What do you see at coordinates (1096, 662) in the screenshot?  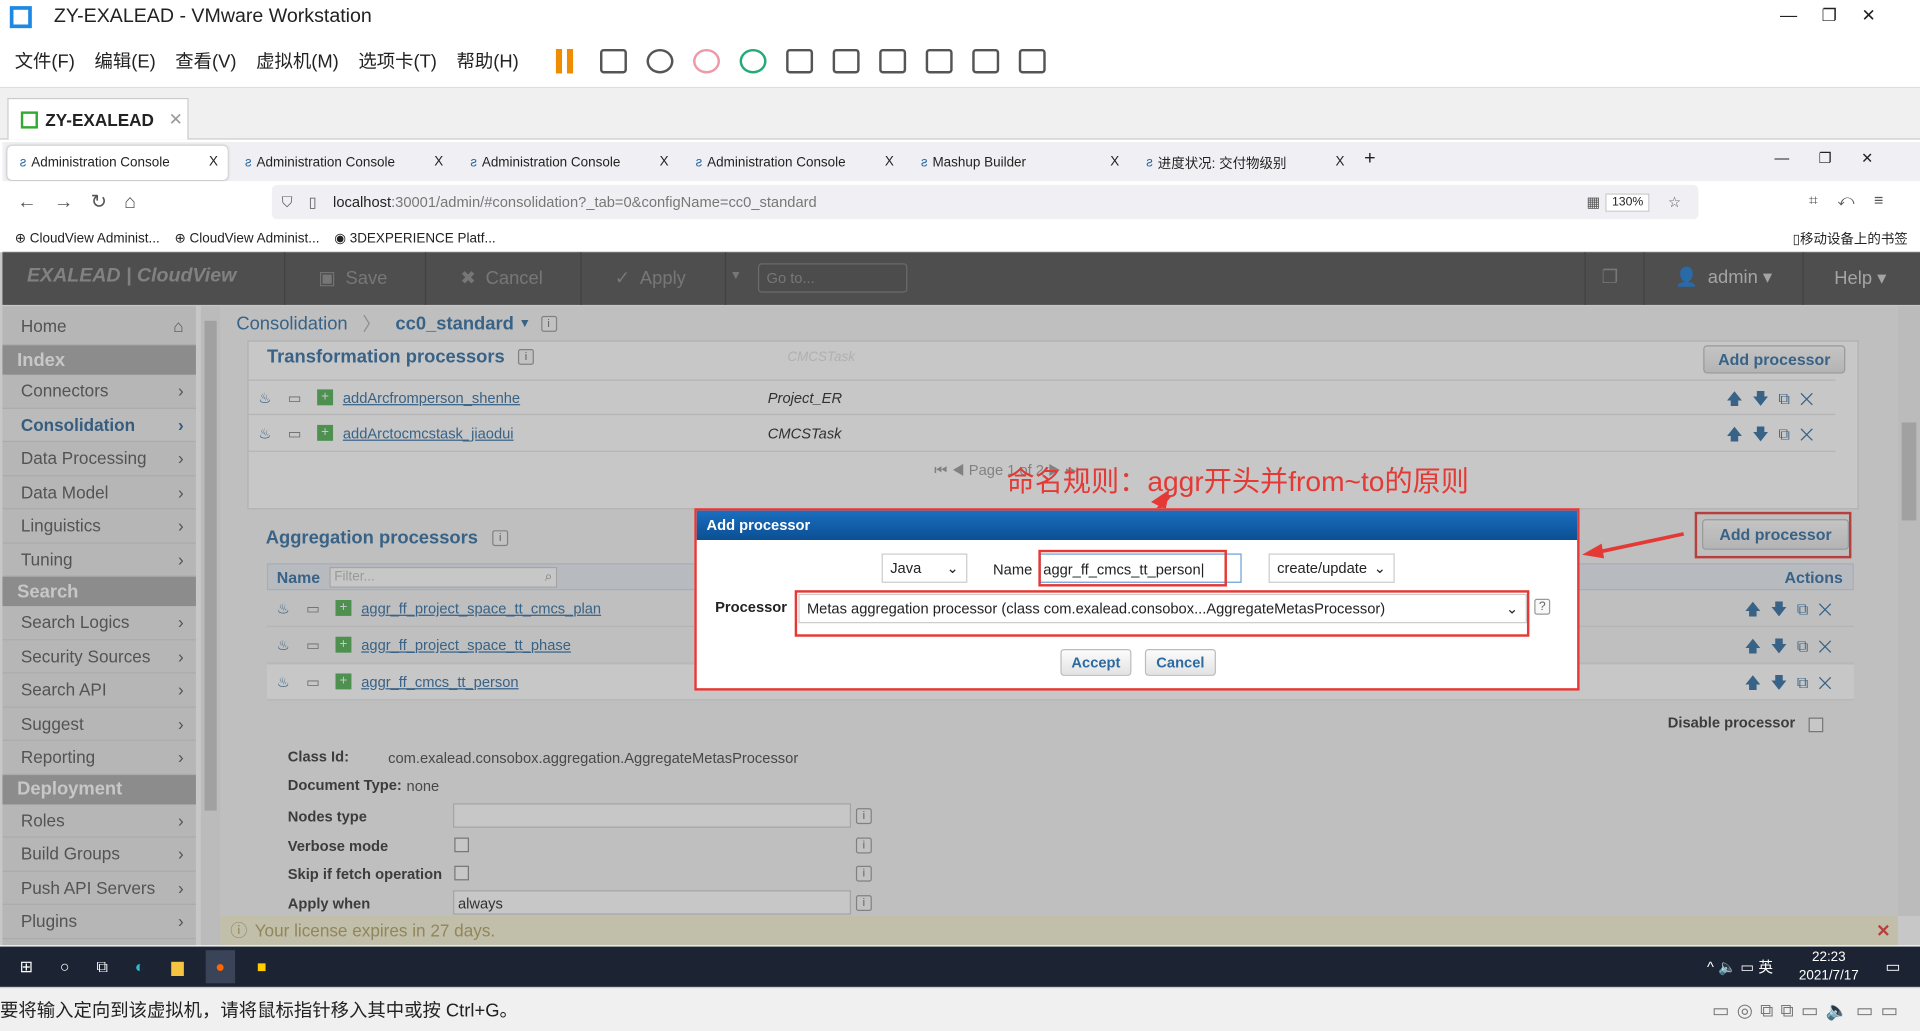 I see `accept-button: Accept` at bounding box center [1096, 662].